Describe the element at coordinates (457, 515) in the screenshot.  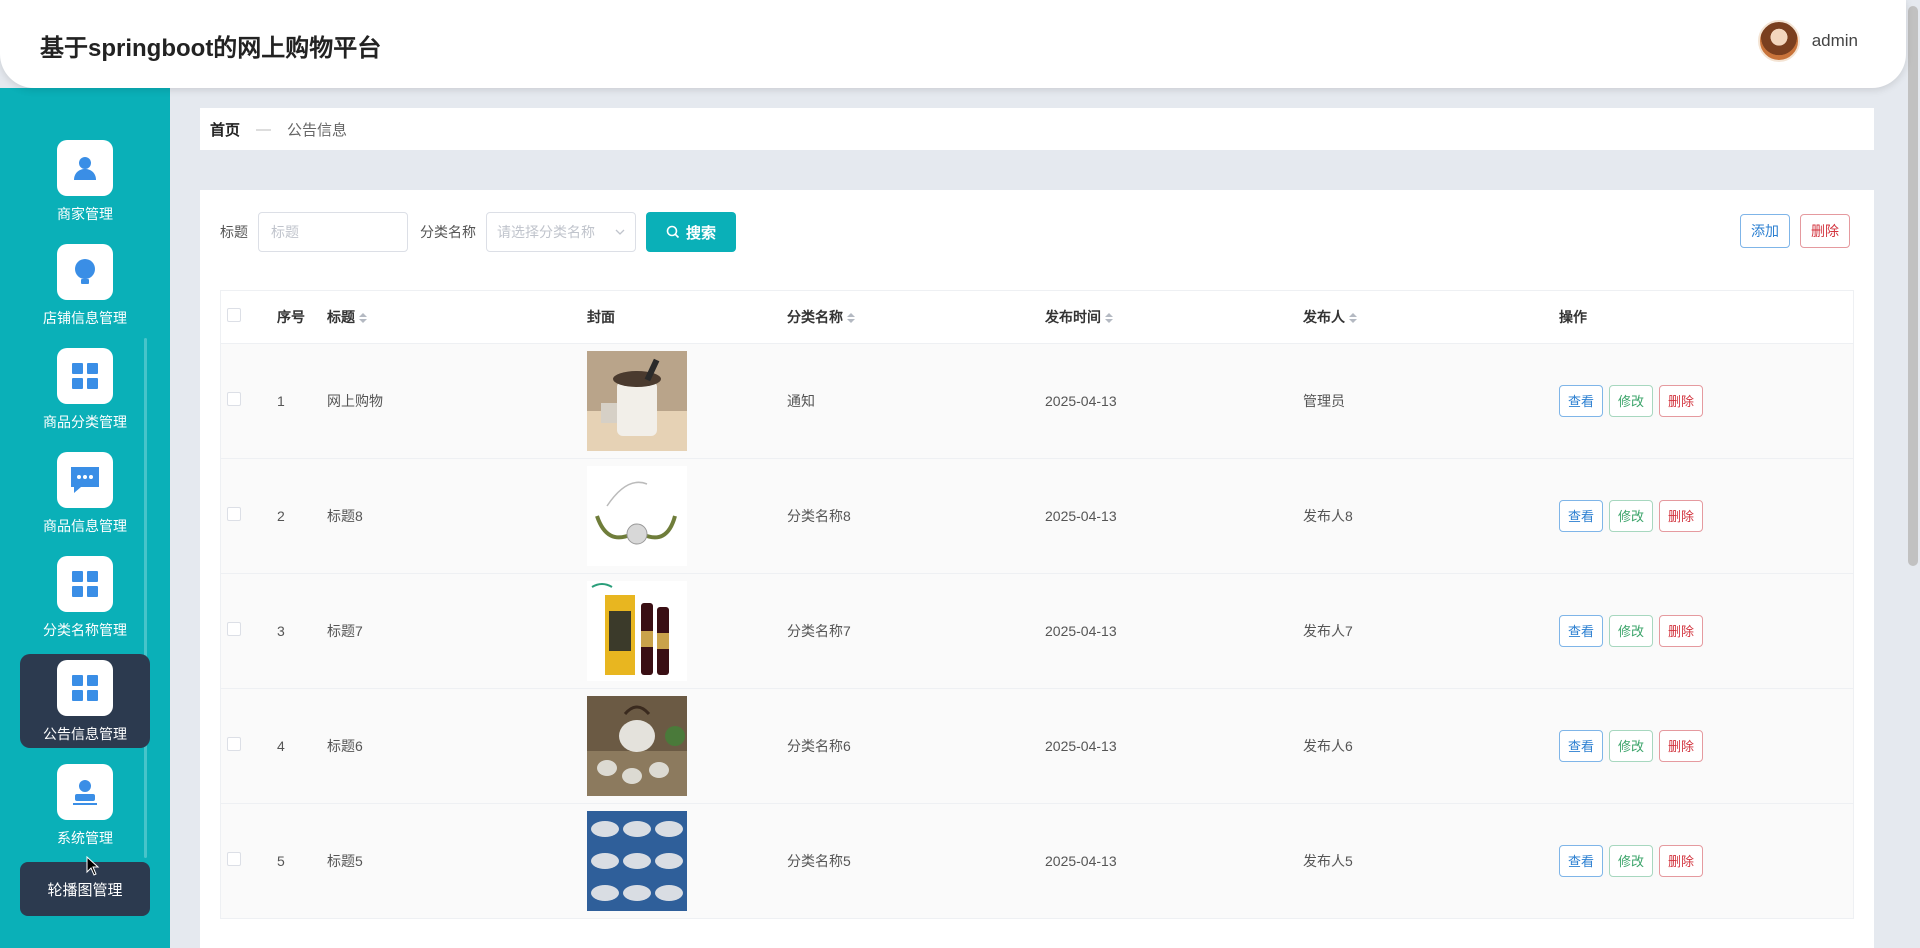
I see `cell-title: 标题8` at that location.